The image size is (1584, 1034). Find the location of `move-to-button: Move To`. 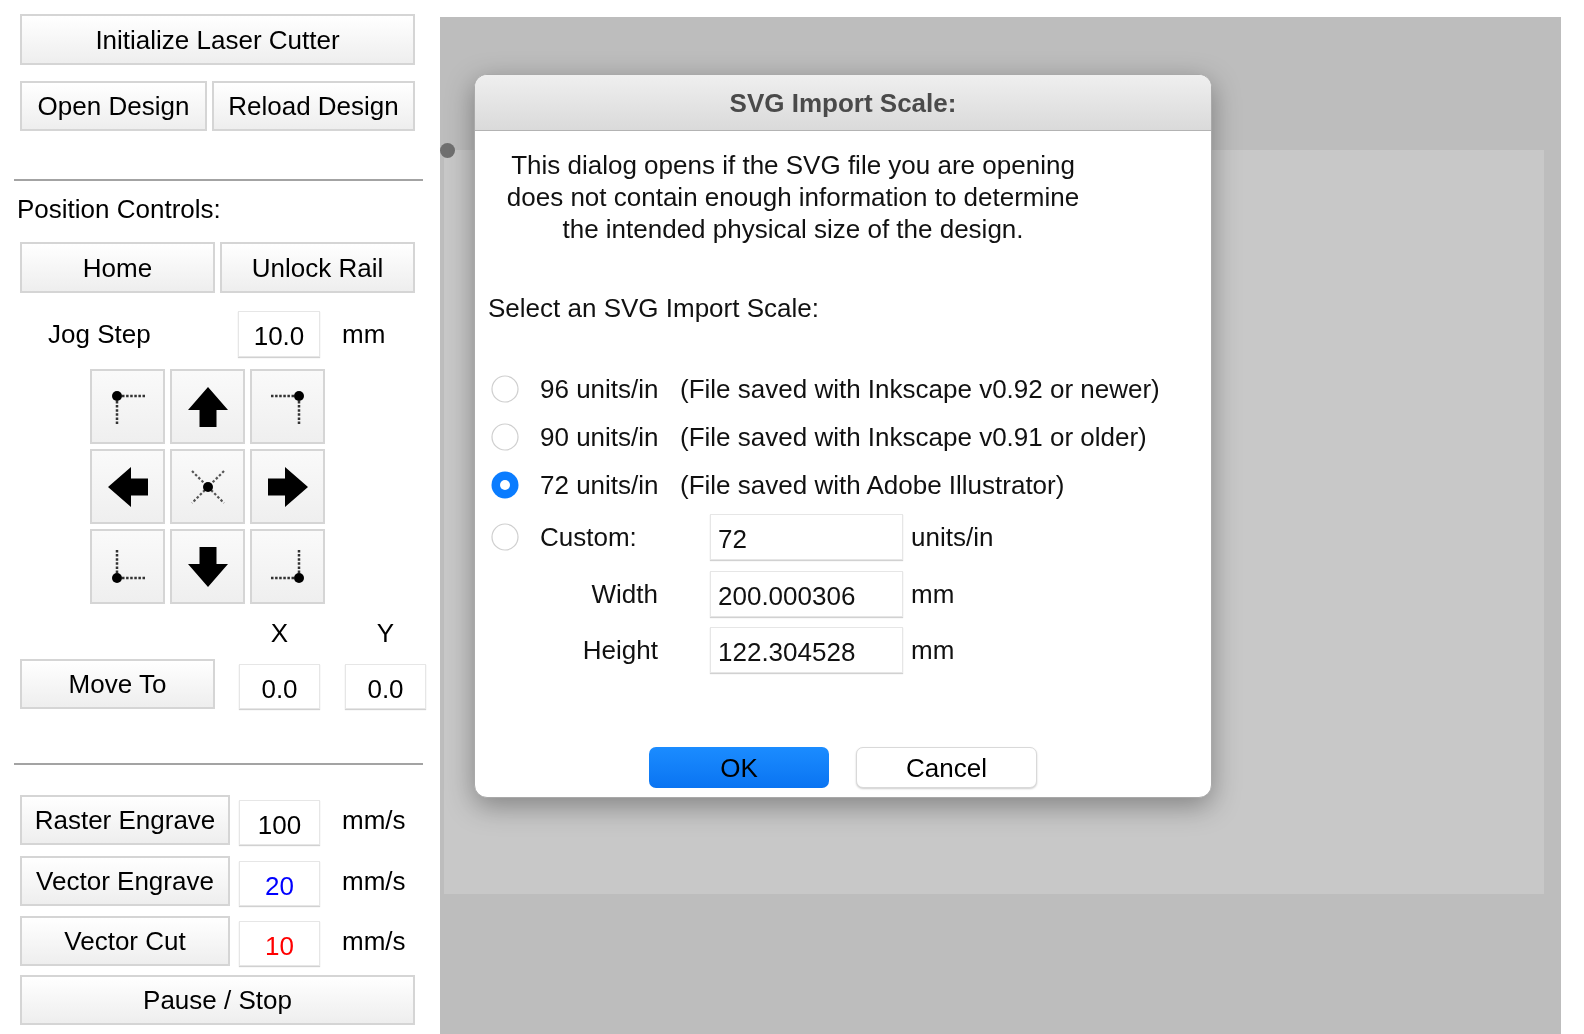

move-to-button: Move To is located at coordinates (117, 684).